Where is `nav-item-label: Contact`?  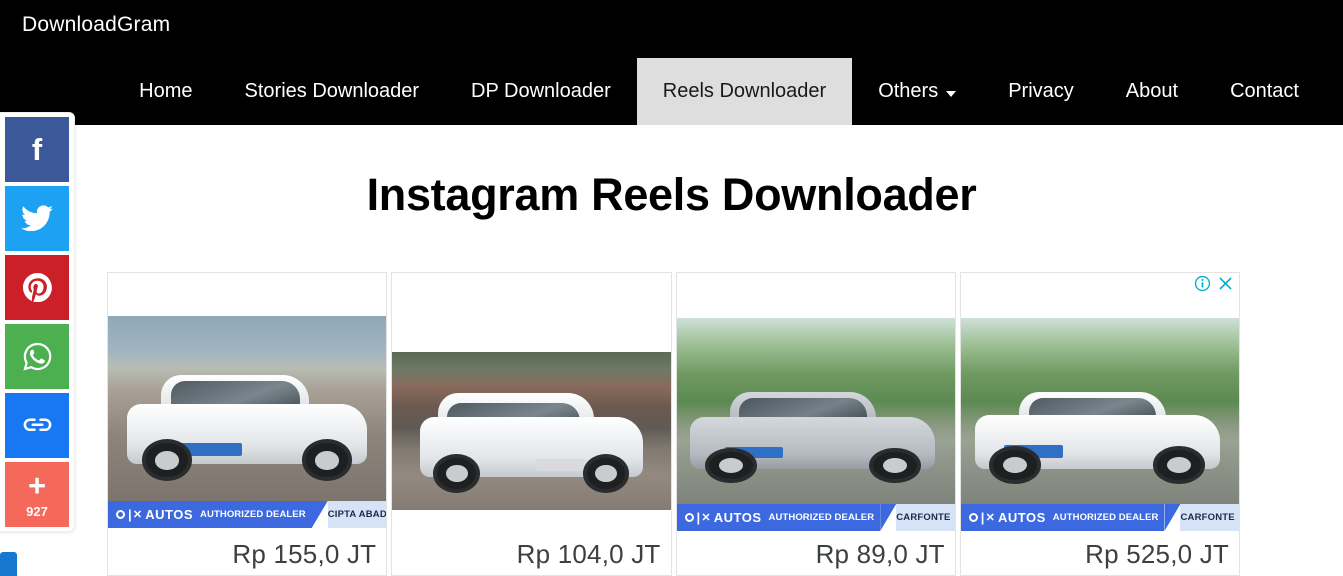 nav-item-label: Contact is located at coordinates (1264, 91).